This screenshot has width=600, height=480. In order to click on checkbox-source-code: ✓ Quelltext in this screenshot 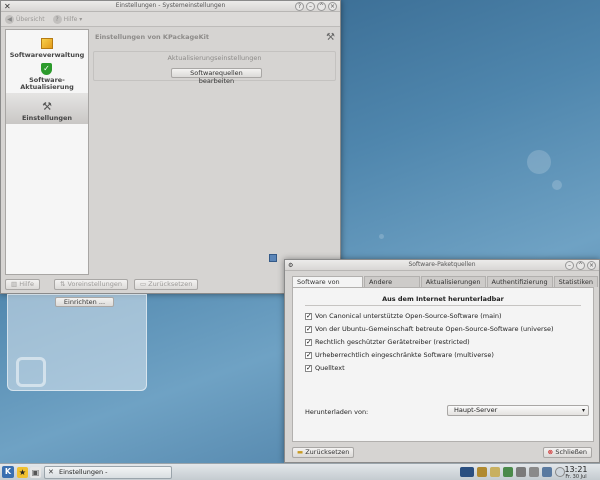, I will do `click(325, 368)`.